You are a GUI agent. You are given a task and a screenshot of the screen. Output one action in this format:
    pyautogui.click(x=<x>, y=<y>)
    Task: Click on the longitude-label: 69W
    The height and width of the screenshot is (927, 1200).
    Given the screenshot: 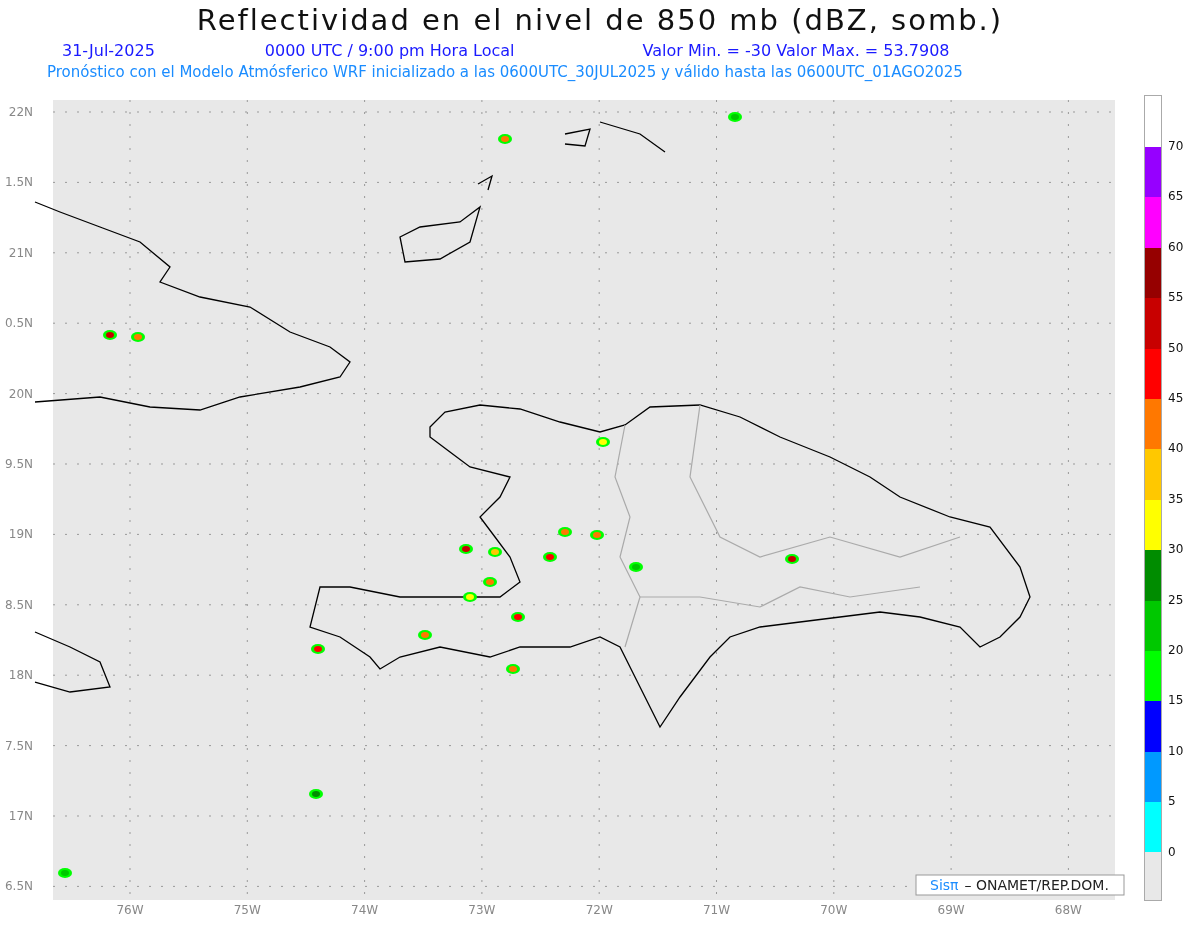 What is the action you would take?
    pyautogui.click(x=951, y=910)
    